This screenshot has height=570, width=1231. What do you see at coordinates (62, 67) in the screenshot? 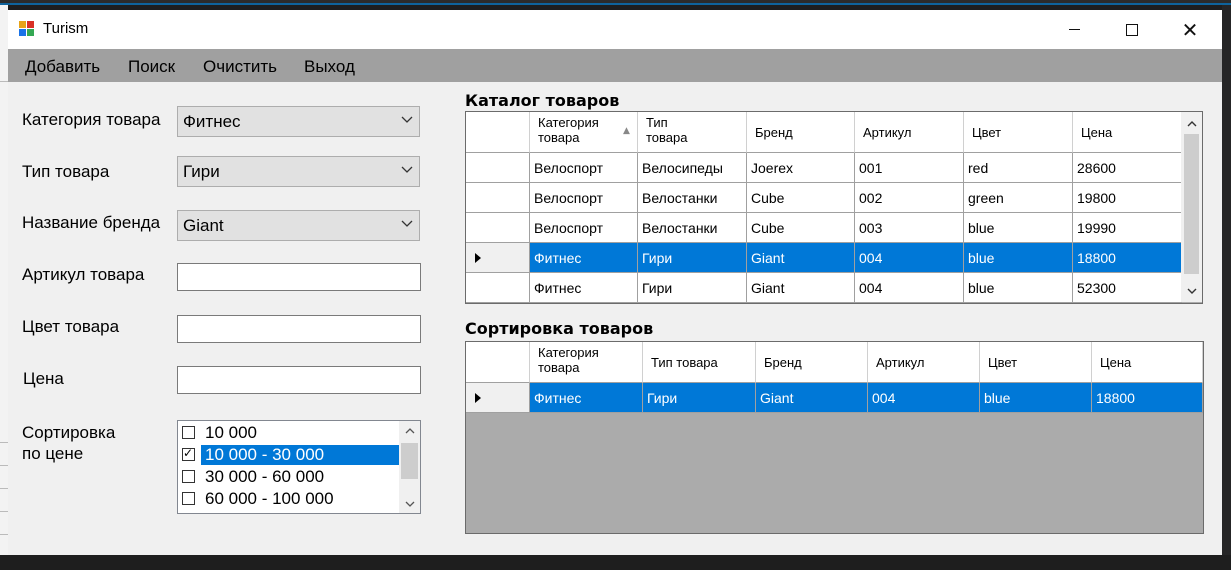
I see `menu-item-add: Добавить` at bounding box center [62, 67].